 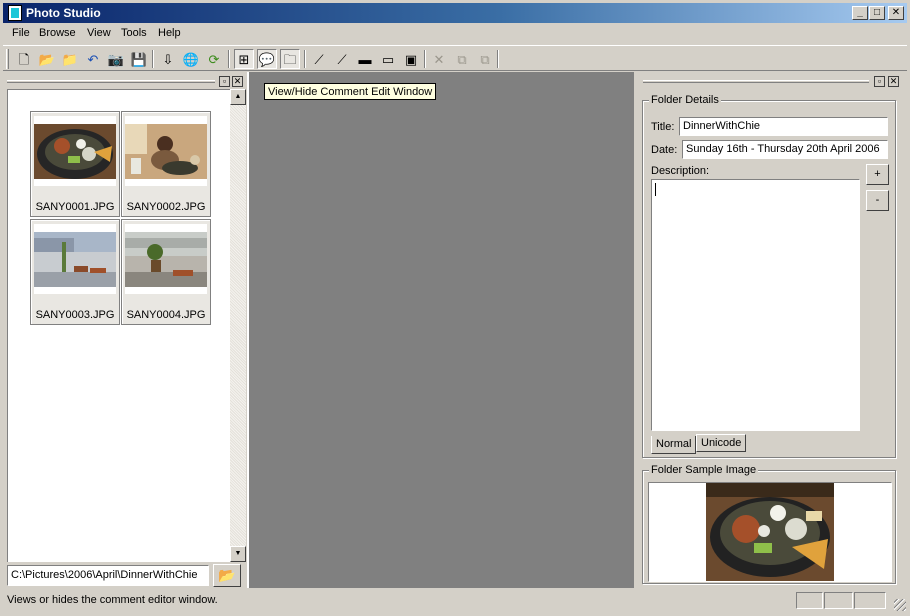 I want to click on thumbnail-item: SANY0001.JPG, so click(x=75, y=164).